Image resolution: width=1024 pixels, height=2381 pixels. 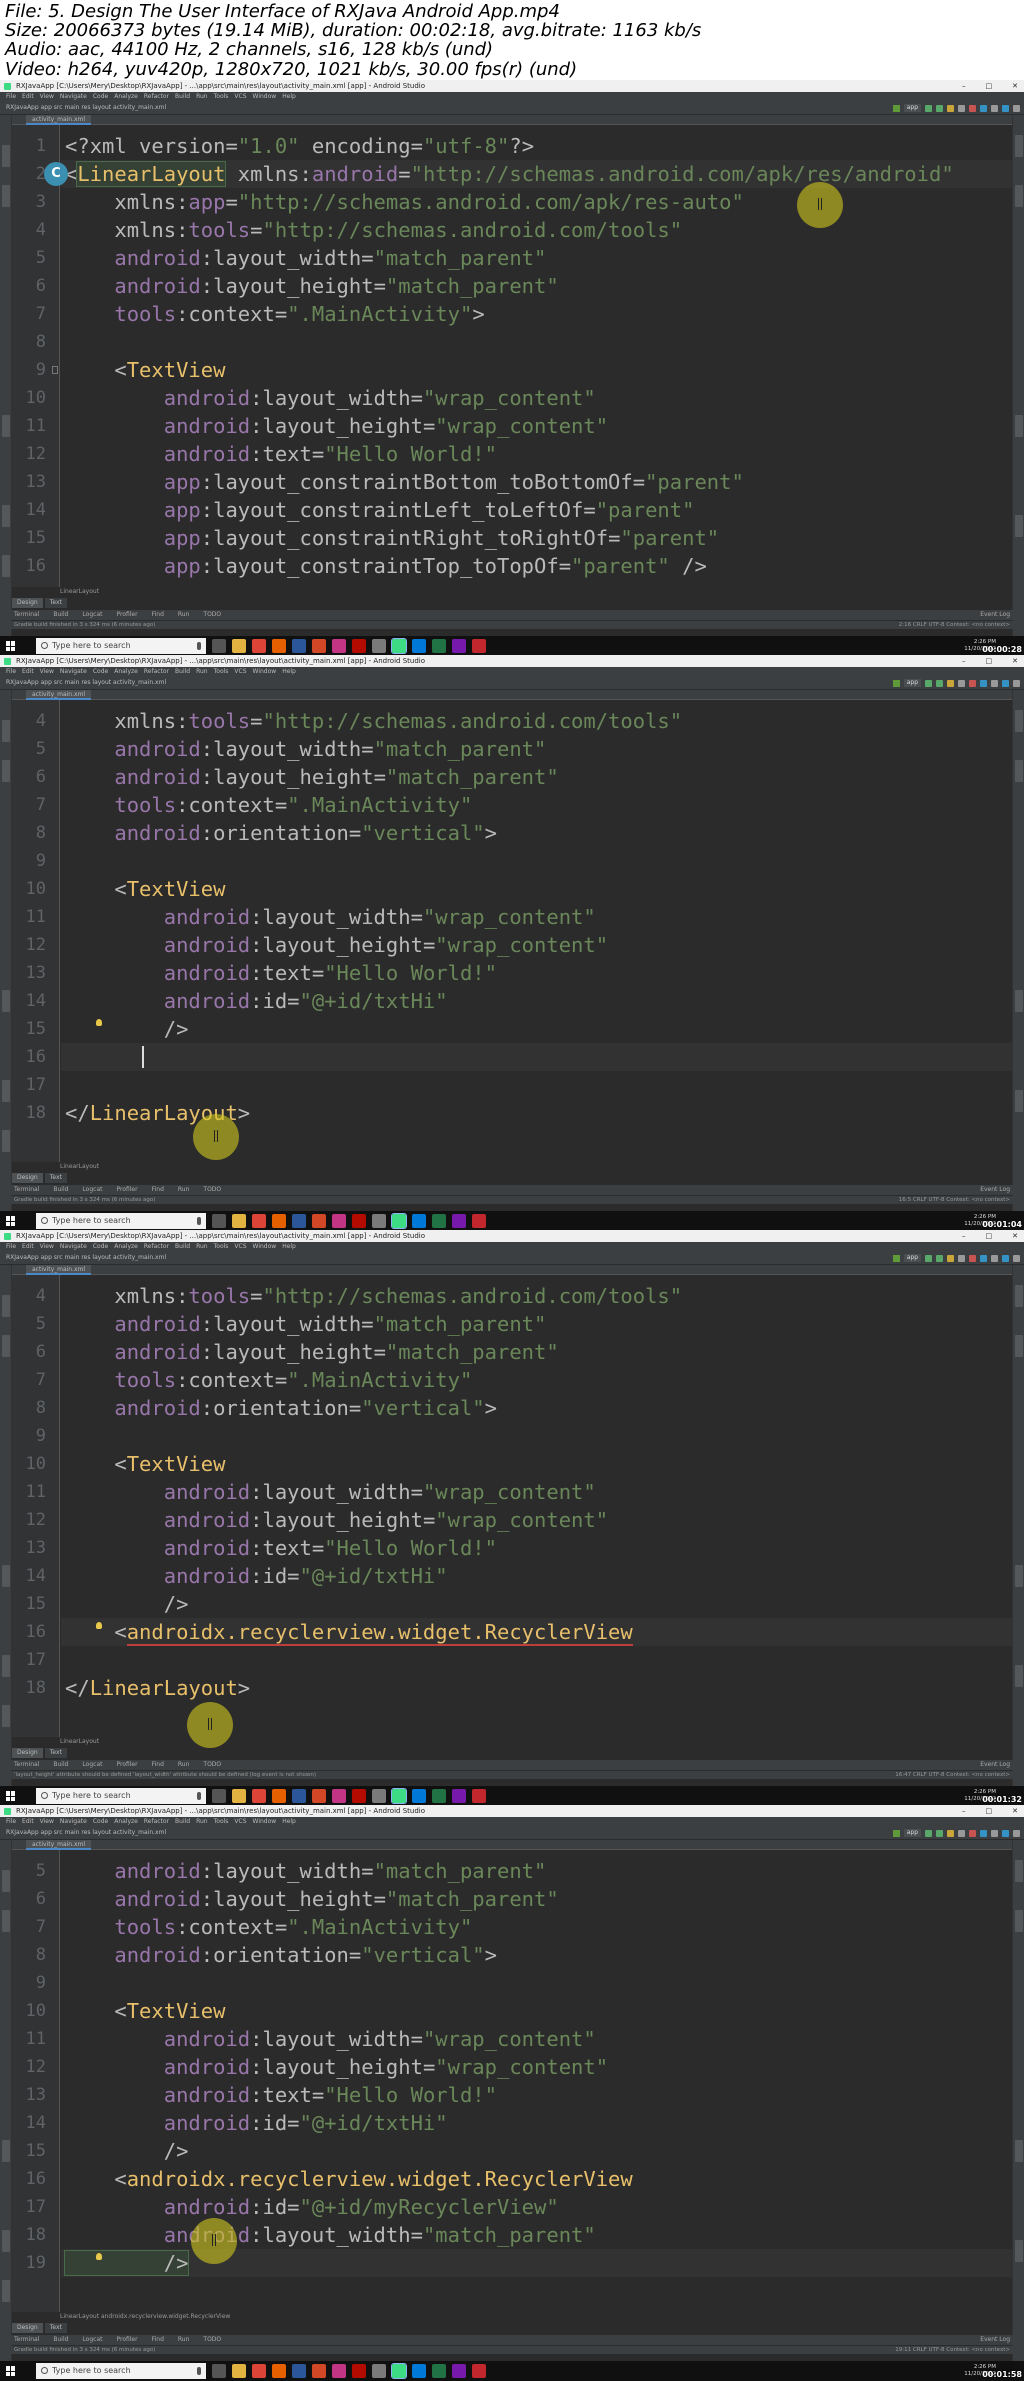 I want to click on code-line: android:orientation="vertical">, so click(x=536, y=1955).